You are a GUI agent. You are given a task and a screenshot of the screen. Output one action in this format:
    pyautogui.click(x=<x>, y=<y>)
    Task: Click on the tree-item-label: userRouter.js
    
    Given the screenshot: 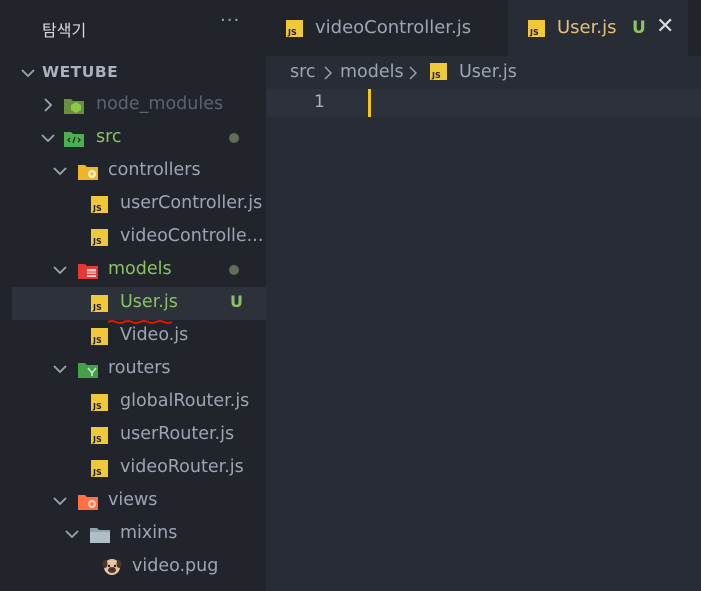 What is the action you would take?
    pyautogui.click(x=177, y=434)
    